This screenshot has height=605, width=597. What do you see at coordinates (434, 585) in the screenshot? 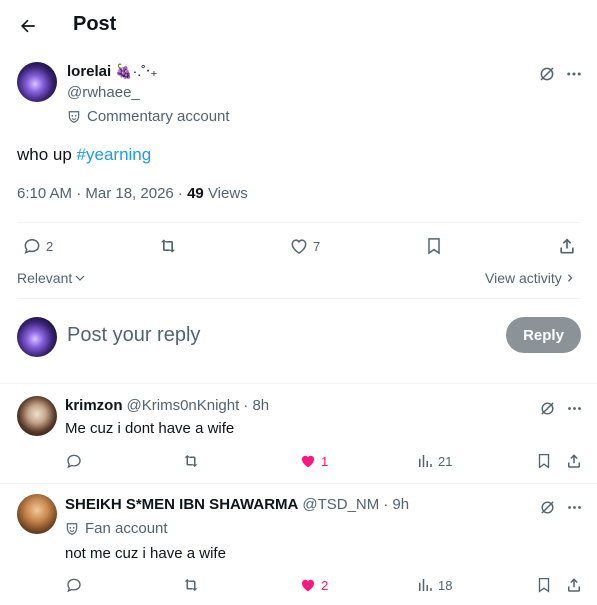
I see `views-action: 18` at bounding box center [434, 585].